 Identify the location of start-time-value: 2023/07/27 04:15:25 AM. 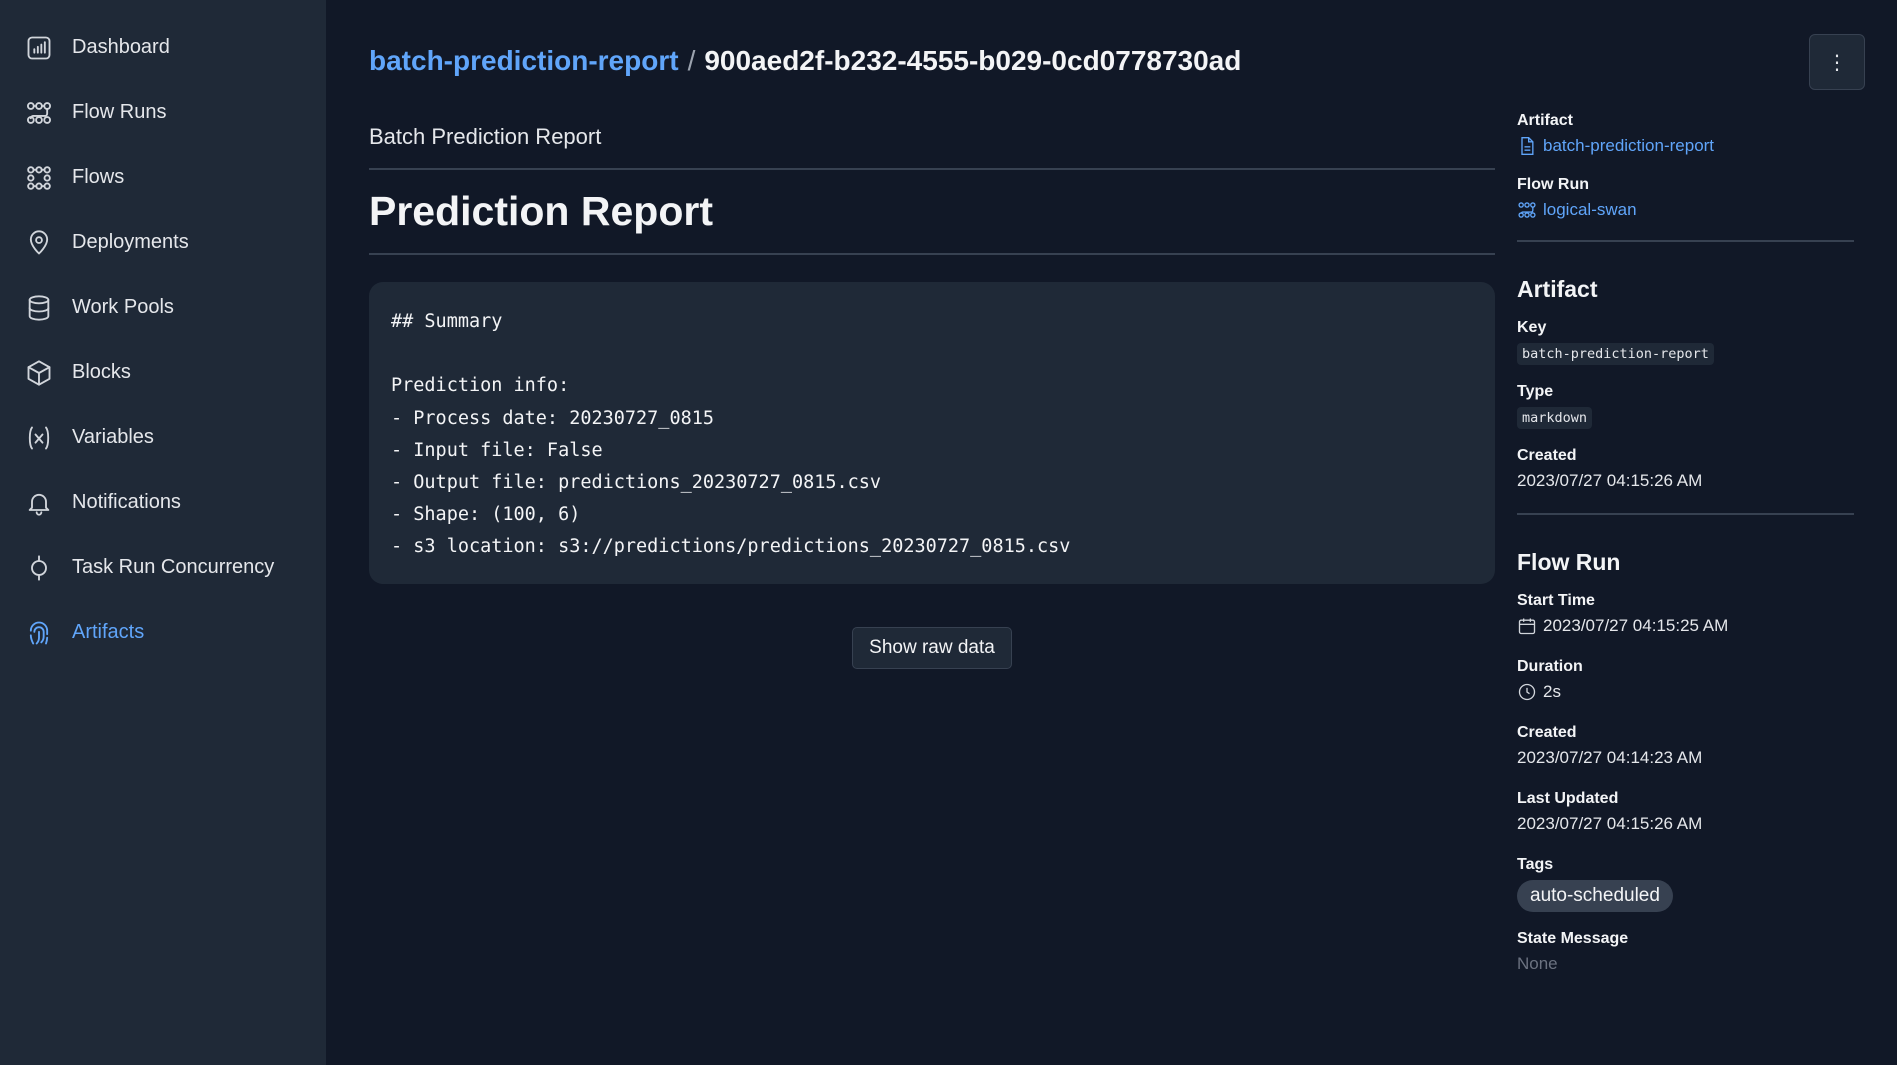
(1685, 626).